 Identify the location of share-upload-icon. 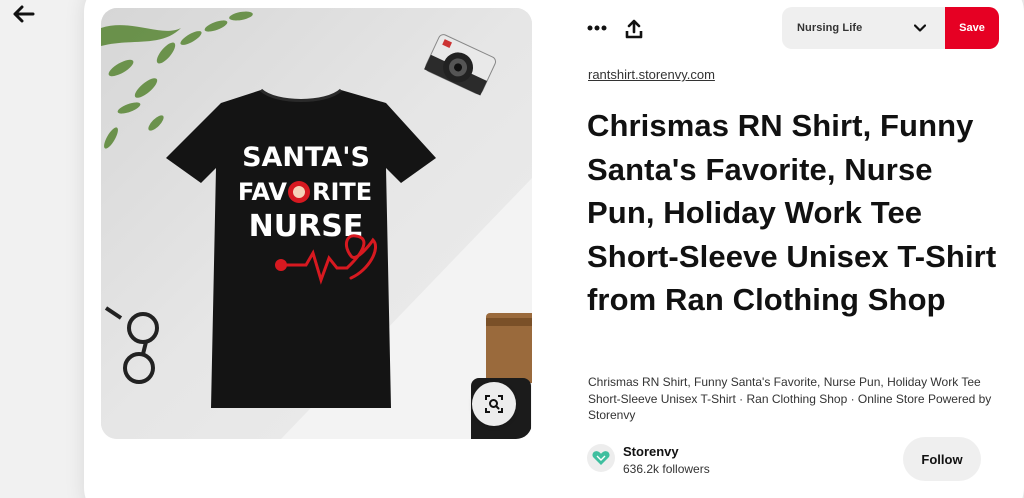
(634, 29).